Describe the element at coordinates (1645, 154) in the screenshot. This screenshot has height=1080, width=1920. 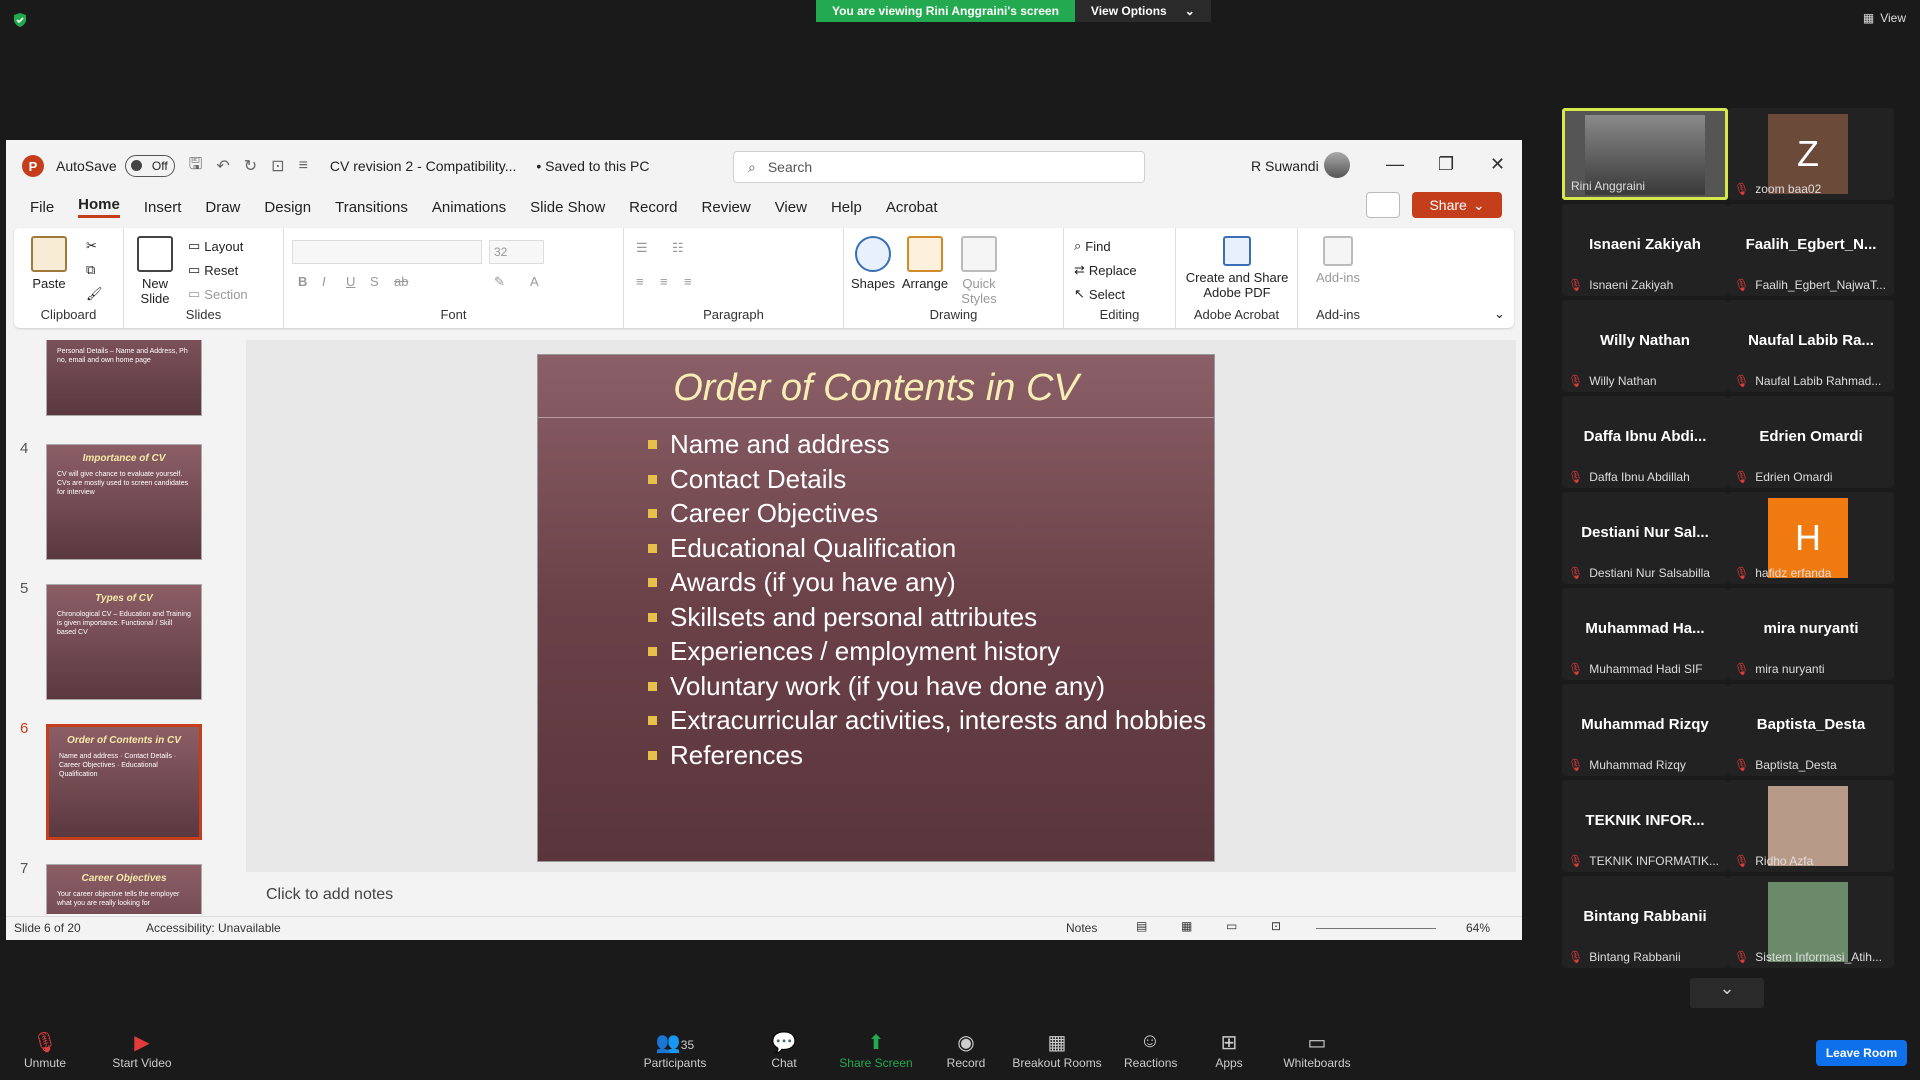
I see `participant-tile: Rini Anggraini` at that location.